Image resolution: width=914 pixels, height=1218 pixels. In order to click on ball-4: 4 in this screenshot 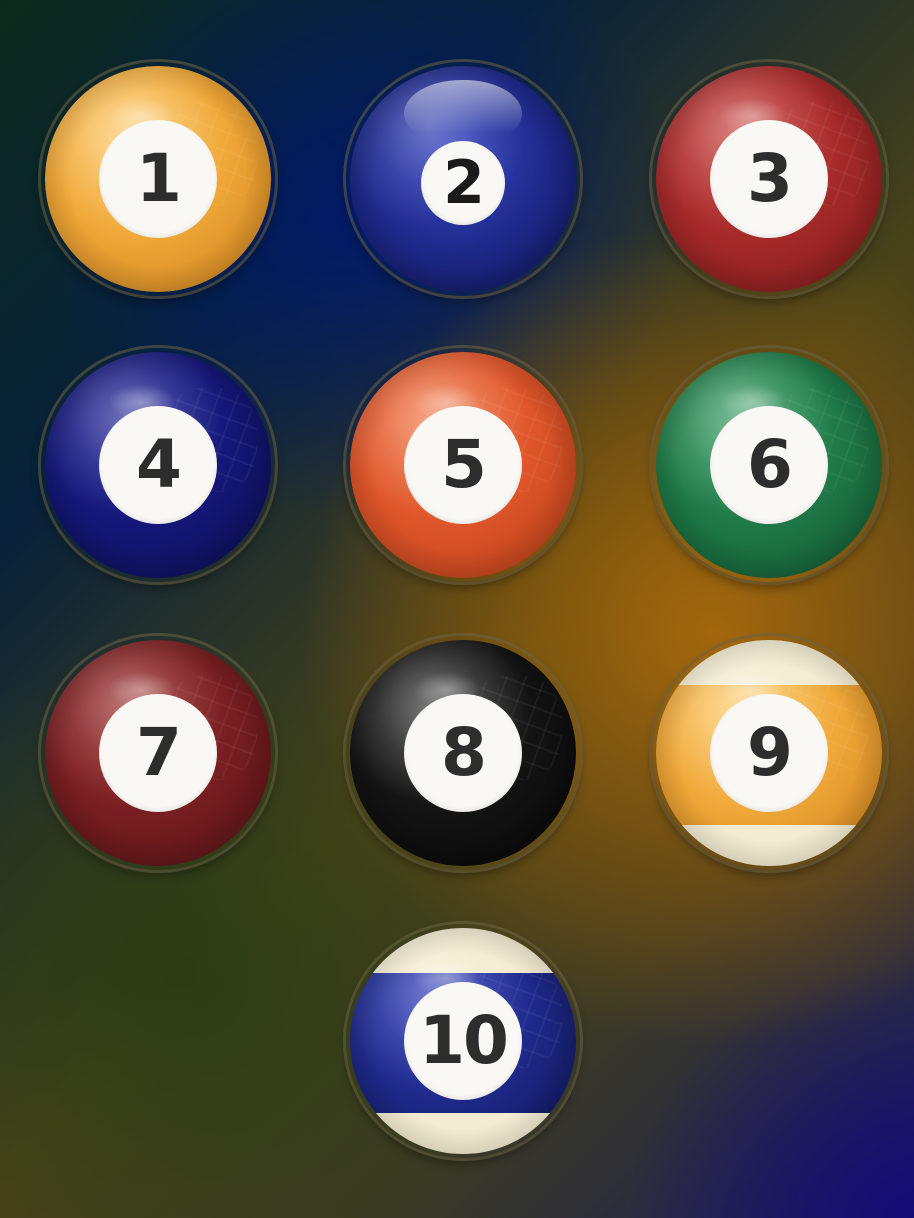, I will do `click(158, 465)`.